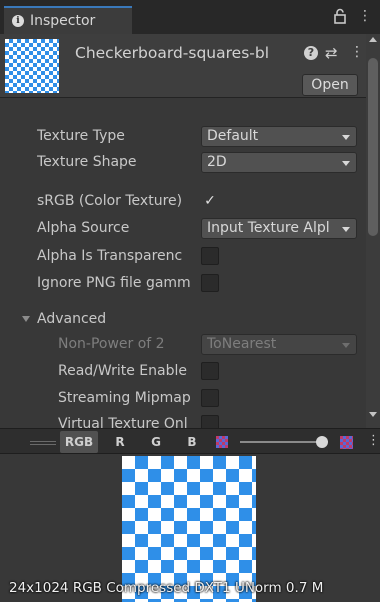  I want to click on non-power-of-2-dropdown: ToNearest, so click(279, 344).